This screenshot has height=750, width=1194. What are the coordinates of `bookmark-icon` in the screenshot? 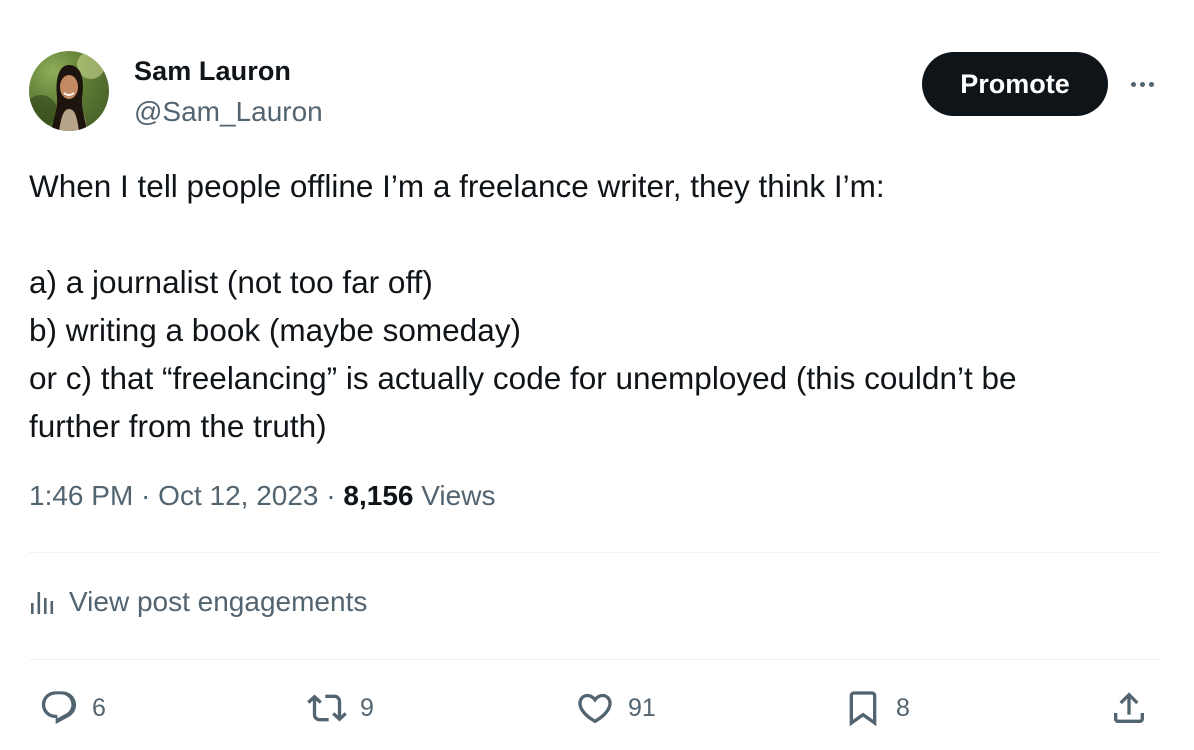 It's located at (863, 709).